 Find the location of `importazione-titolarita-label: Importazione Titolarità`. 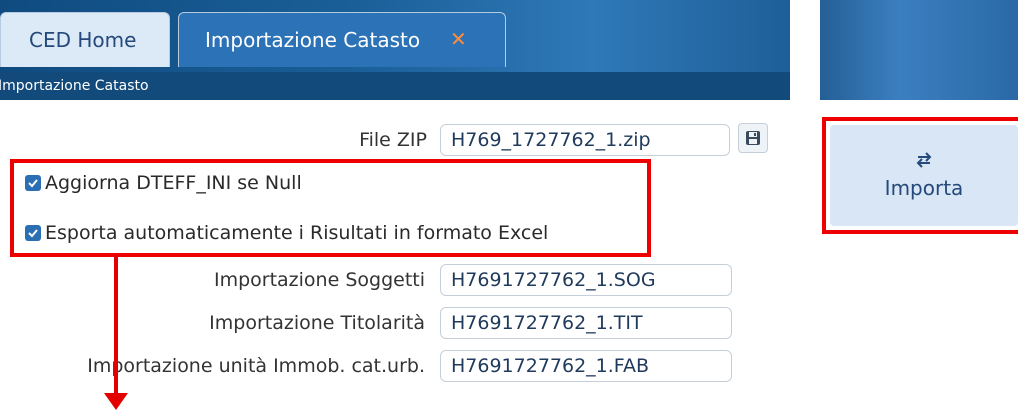

importazione-titolarita-label: Importazione Titolarità is located at coordinates (317, 323).